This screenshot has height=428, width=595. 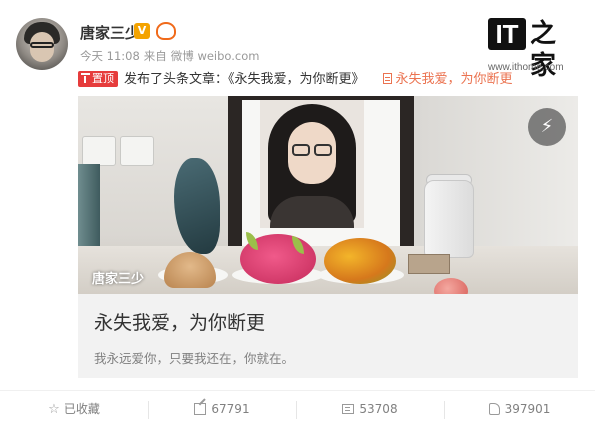 What do you see at coordinates (230, 409) in the screenshot?
I see `repost-count: 67791` at bounding box center [230, 409].